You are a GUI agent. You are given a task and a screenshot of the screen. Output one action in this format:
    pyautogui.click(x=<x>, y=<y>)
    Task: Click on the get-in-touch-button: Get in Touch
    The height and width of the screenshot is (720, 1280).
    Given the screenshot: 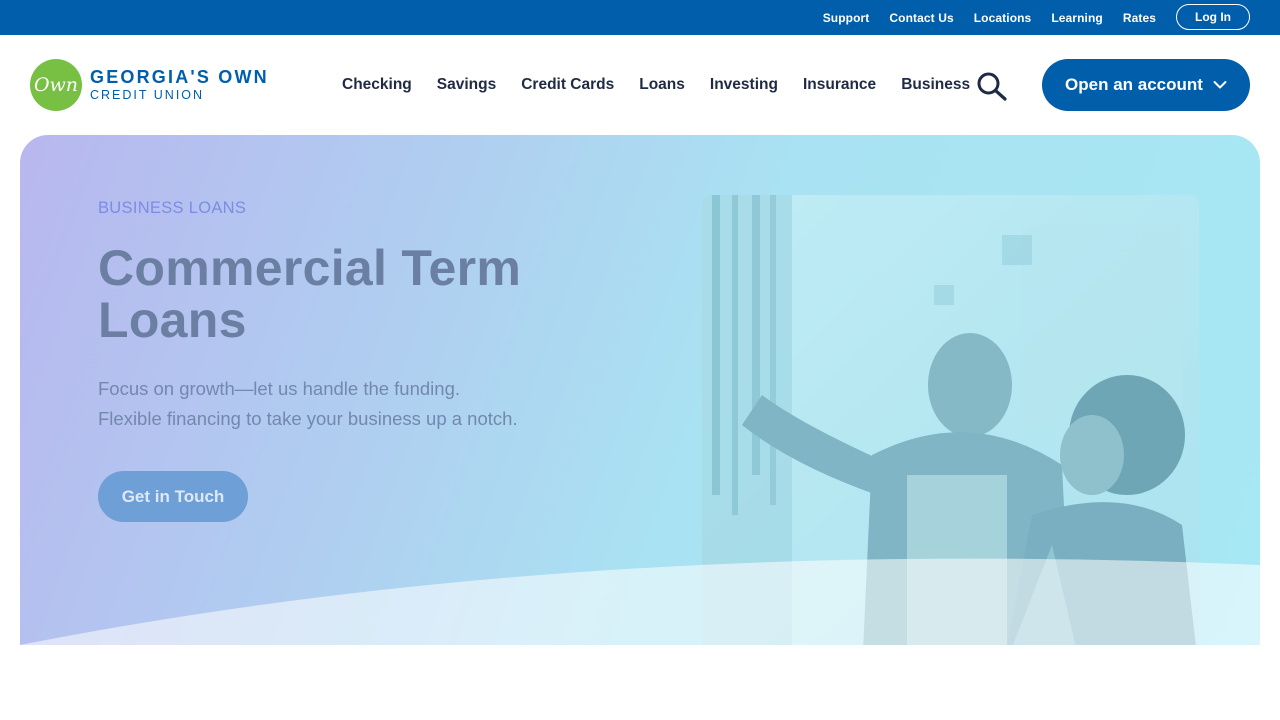 What is the action you would take?
    pyautogui.click(x=173, y=496)
    